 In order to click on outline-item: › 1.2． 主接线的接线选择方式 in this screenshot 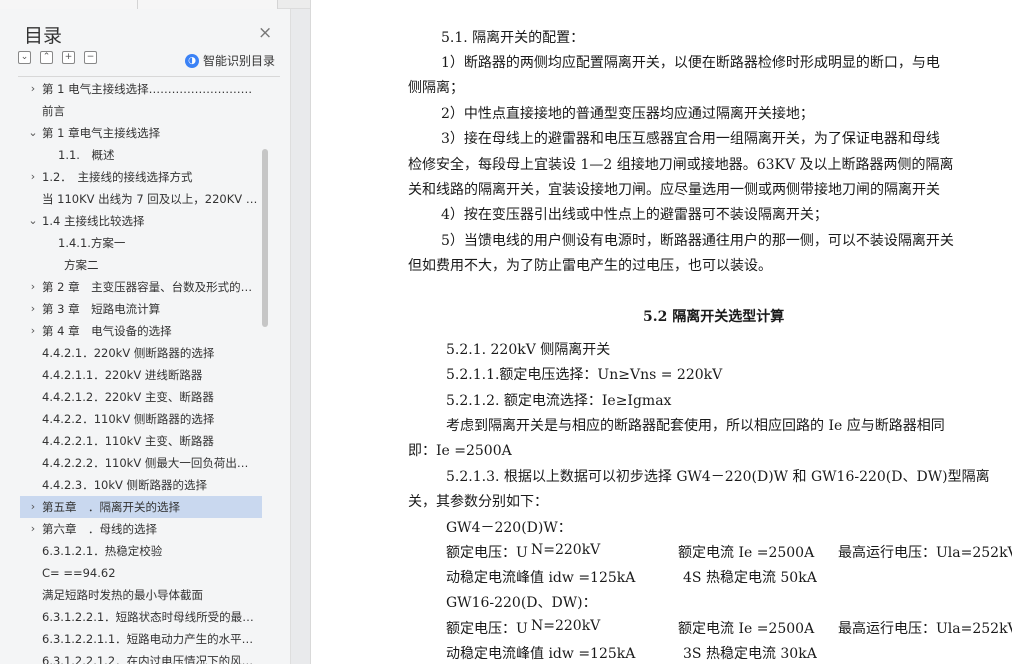, I will do `click(141, 177)`.